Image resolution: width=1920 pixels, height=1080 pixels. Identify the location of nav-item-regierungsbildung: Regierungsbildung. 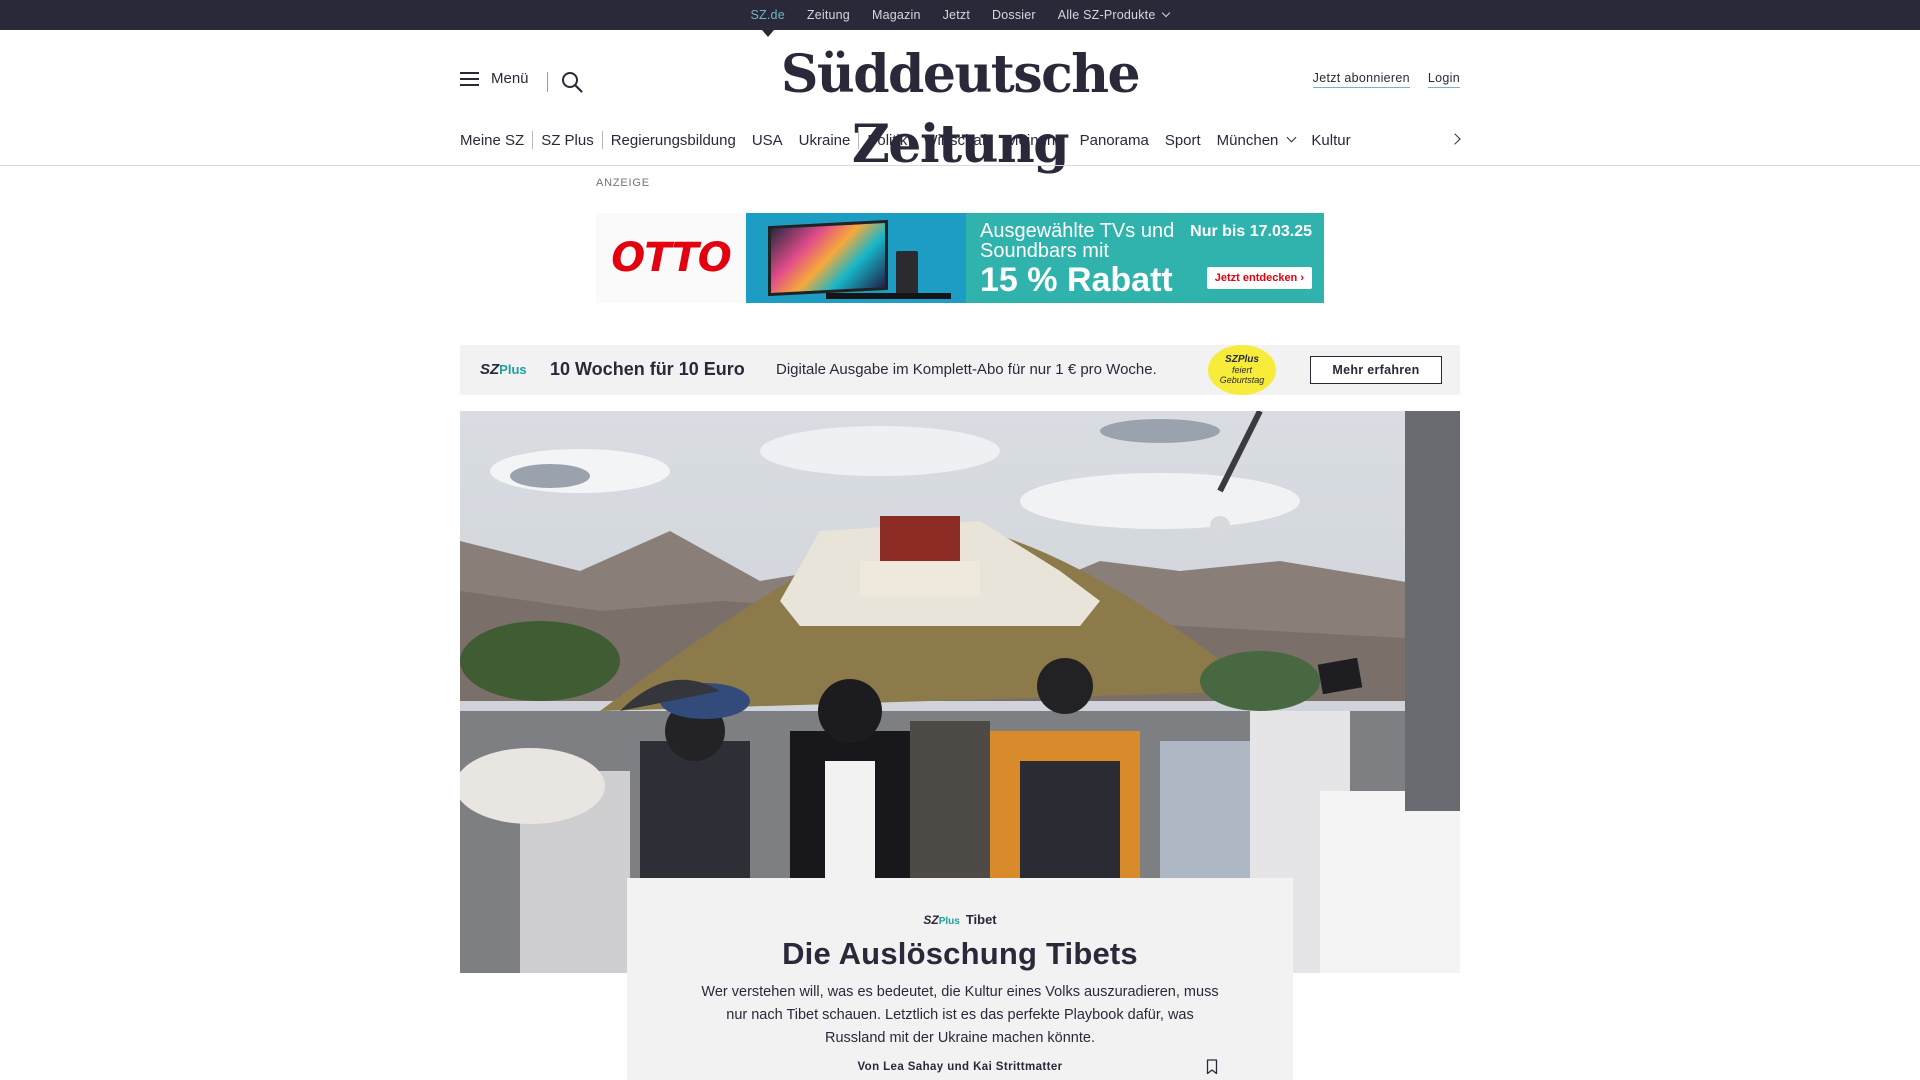
(673, 140).